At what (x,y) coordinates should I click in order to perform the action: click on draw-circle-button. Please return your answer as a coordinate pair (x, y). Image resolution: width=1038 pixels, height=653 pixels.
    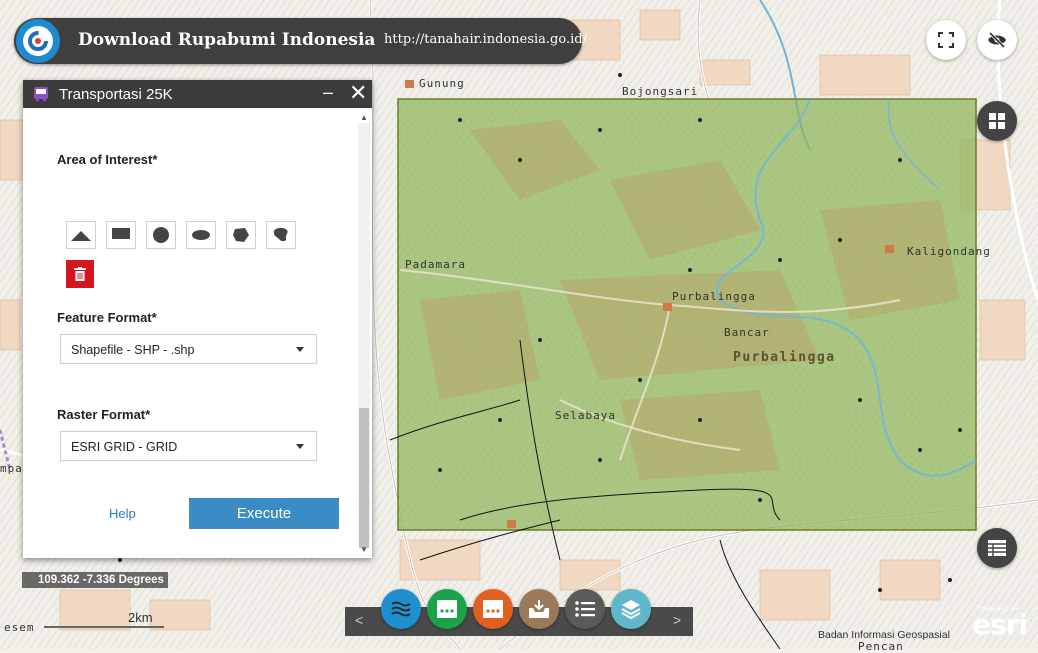
    Looking at the image, I should click on (161, 235).